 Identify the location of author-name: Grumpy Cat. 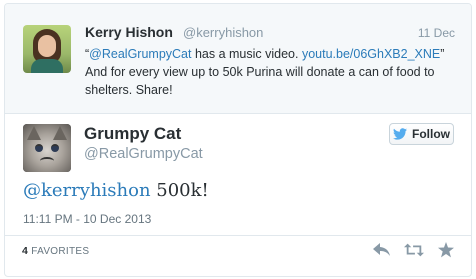
(132, 134).